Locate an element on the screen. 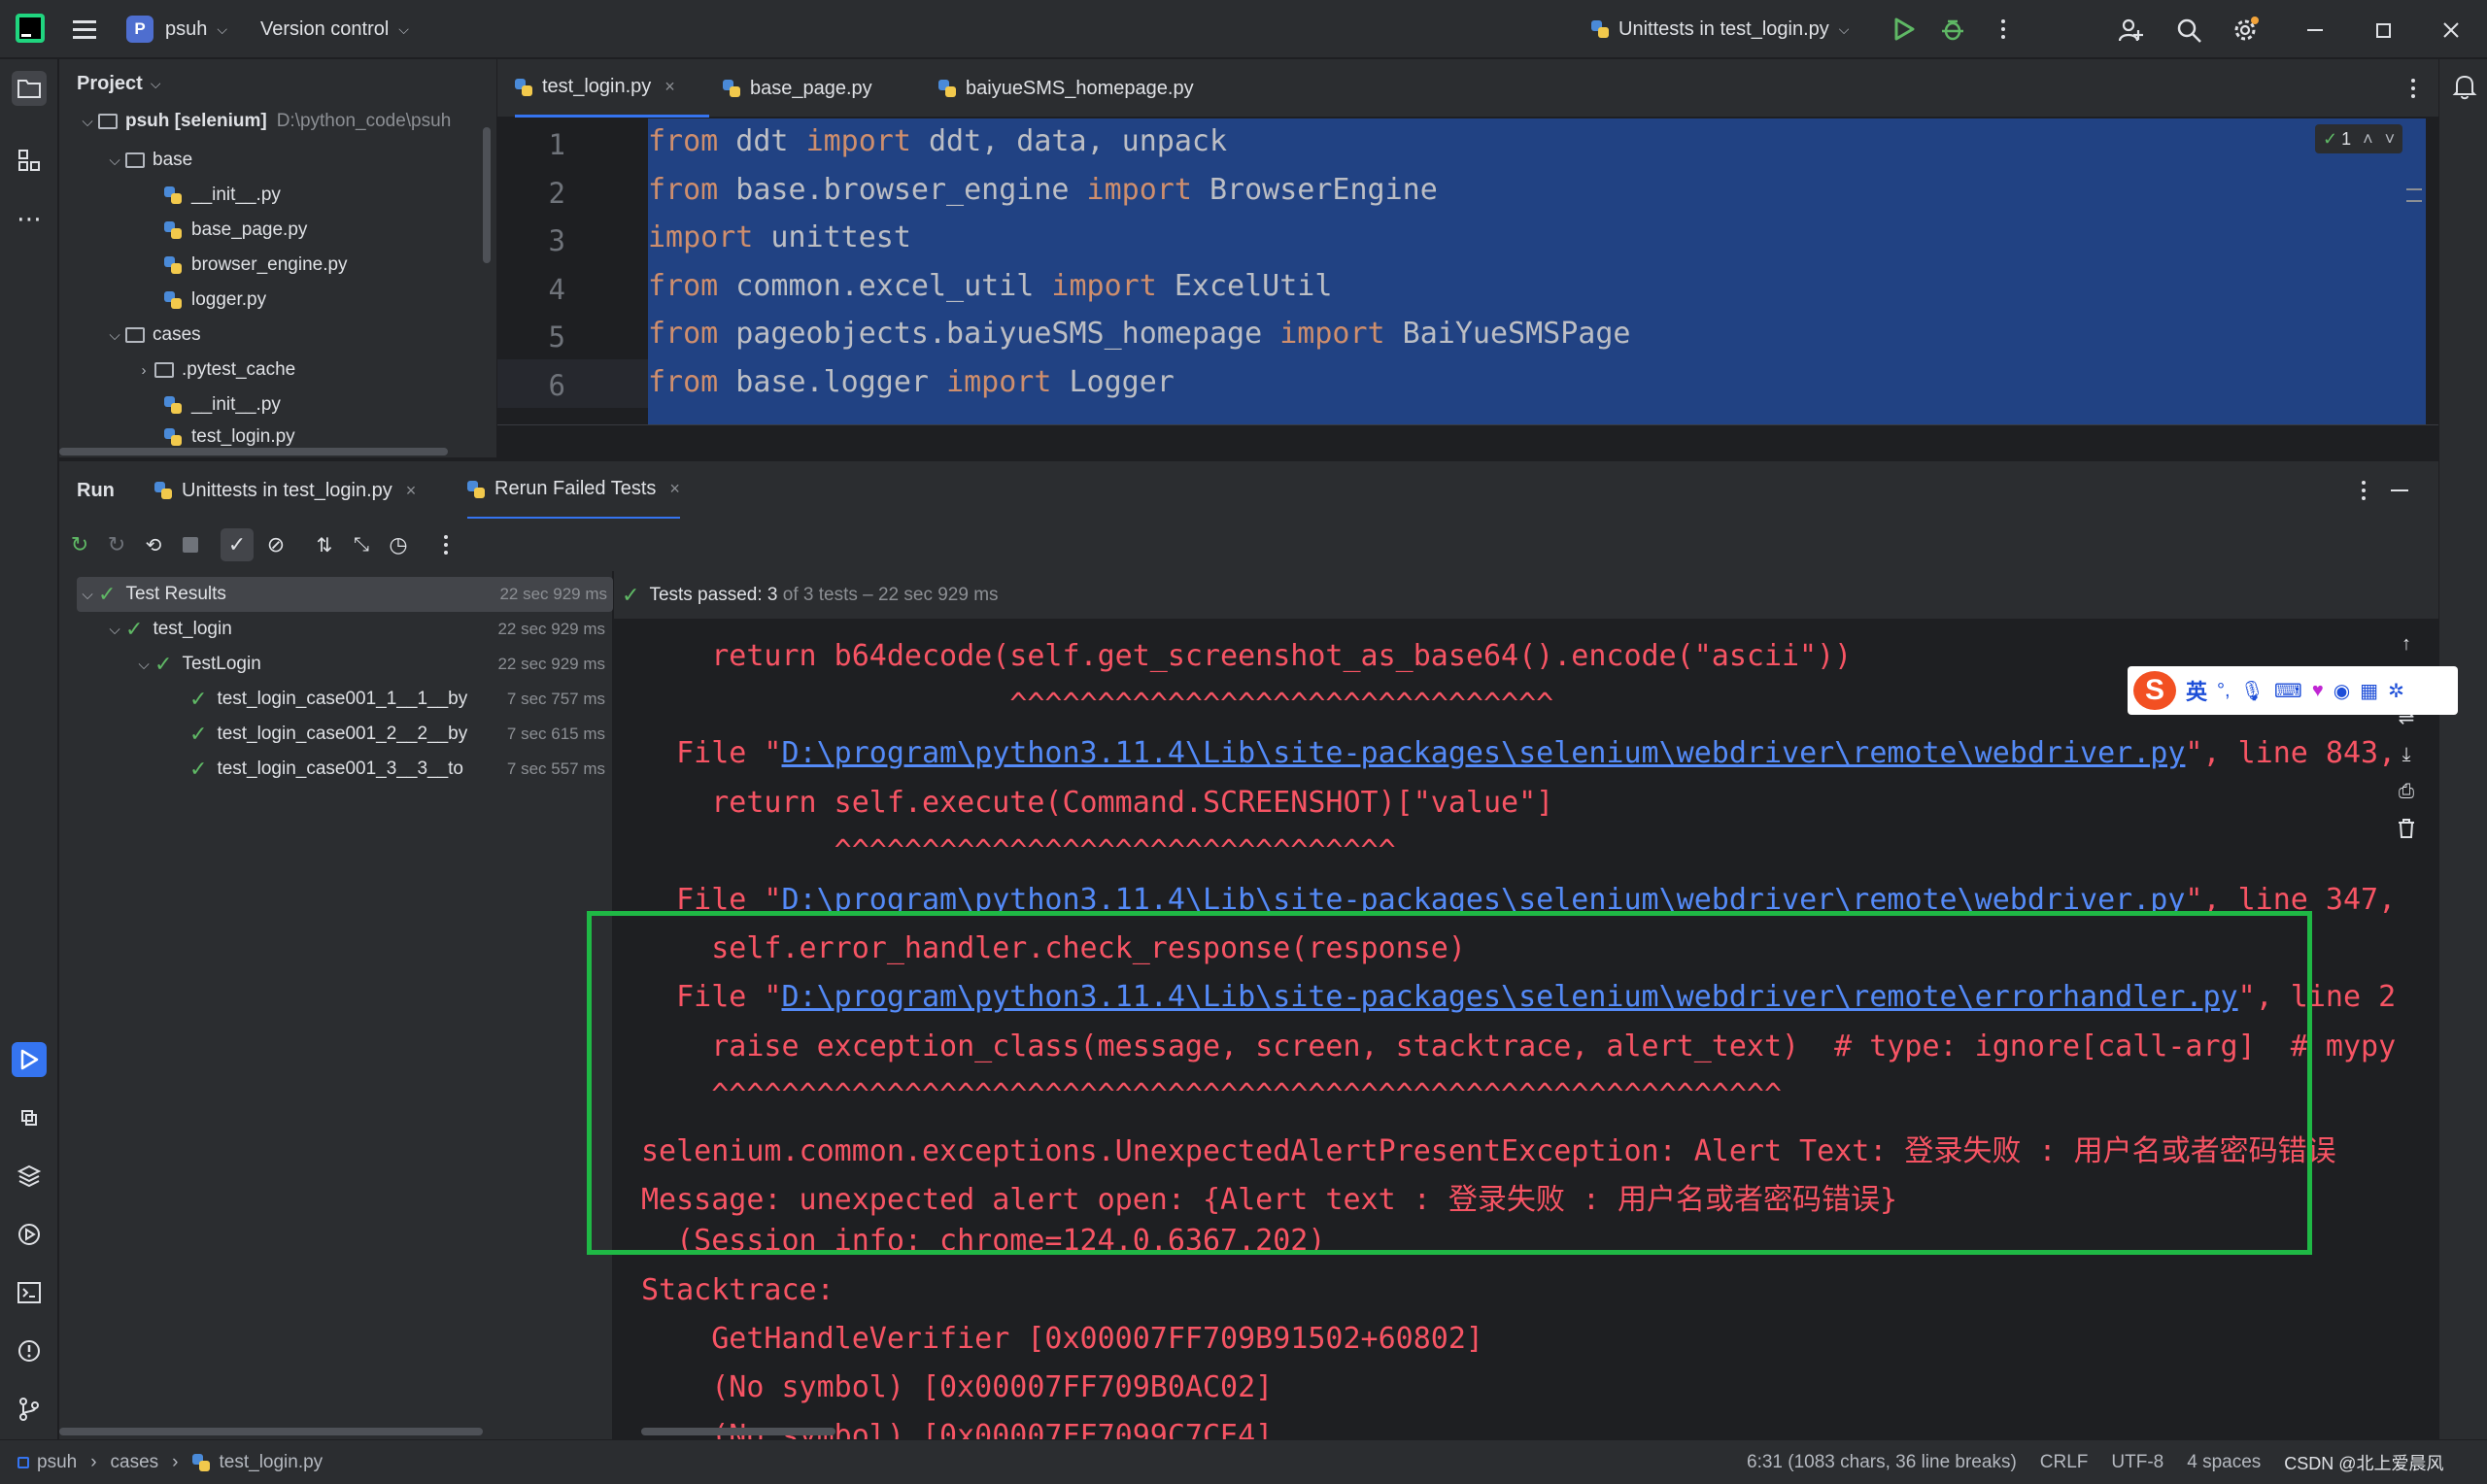 Image resolution: width=2487 pixels, height=1484 pixels. tree-folder-base: ⌵ base is located at coordinates (148, 160).